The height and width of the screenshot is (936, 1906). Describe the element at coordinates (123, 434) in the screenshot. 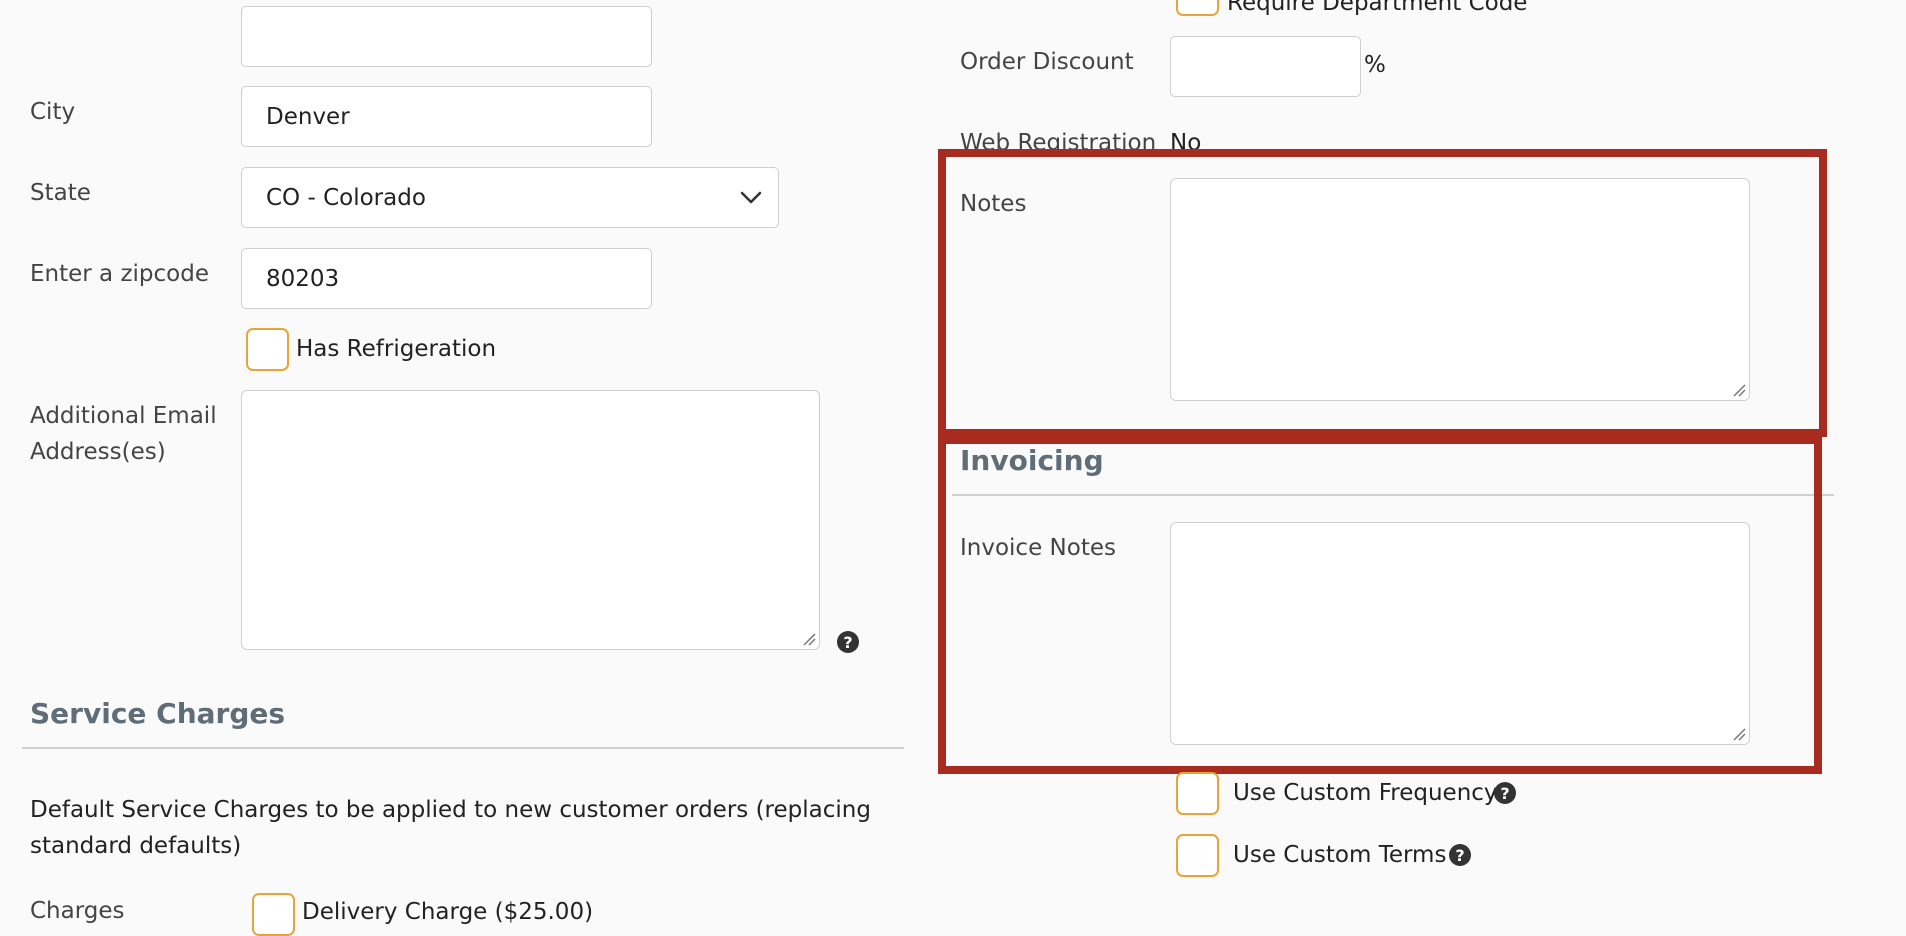

I see `additional-email-label: Additional Email Address(es)` at that location.